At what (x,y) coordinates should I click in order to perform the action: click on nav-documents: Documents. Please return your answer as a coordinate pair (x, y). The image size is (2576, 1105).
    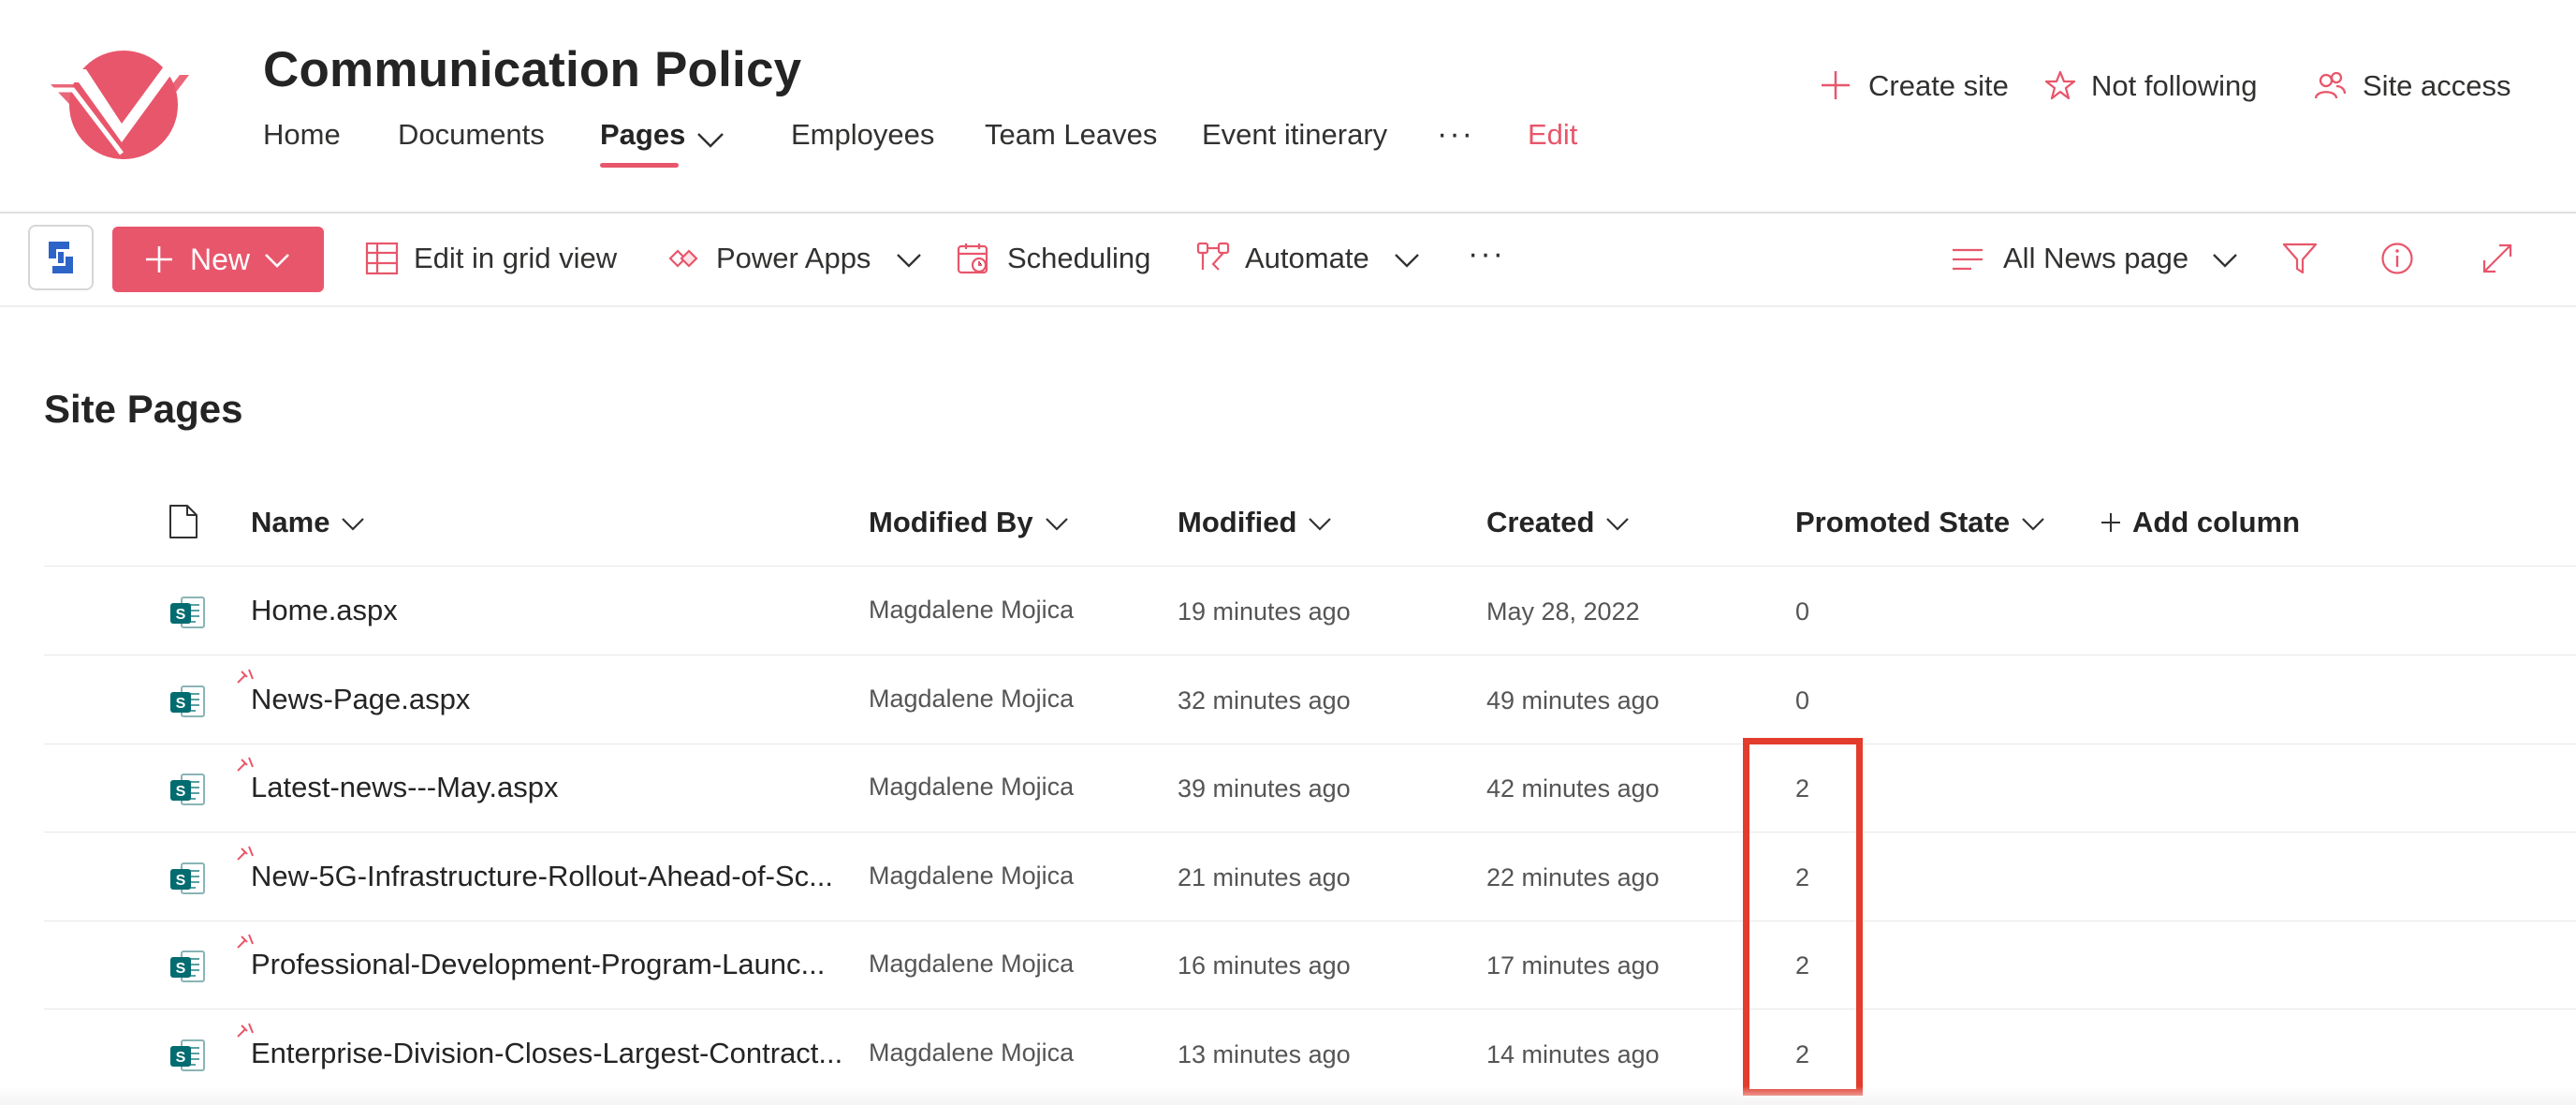
    Looking at the image, I should click on (471, 135).